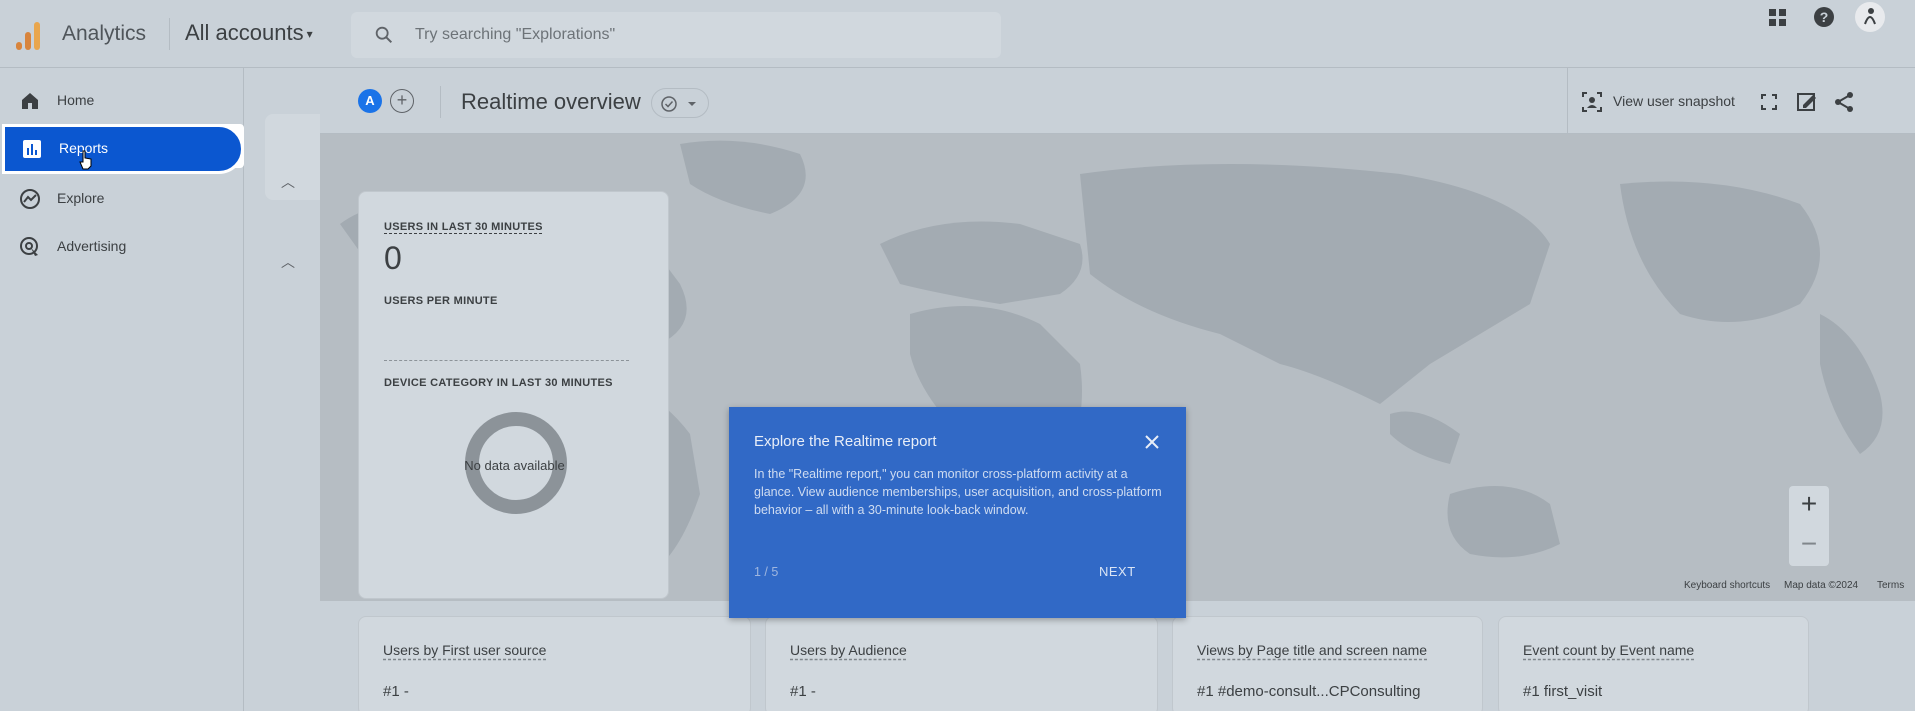 This screenshot has height=711, width=1915. I want to click on zoom-out-button: −, so click(1809, 544).